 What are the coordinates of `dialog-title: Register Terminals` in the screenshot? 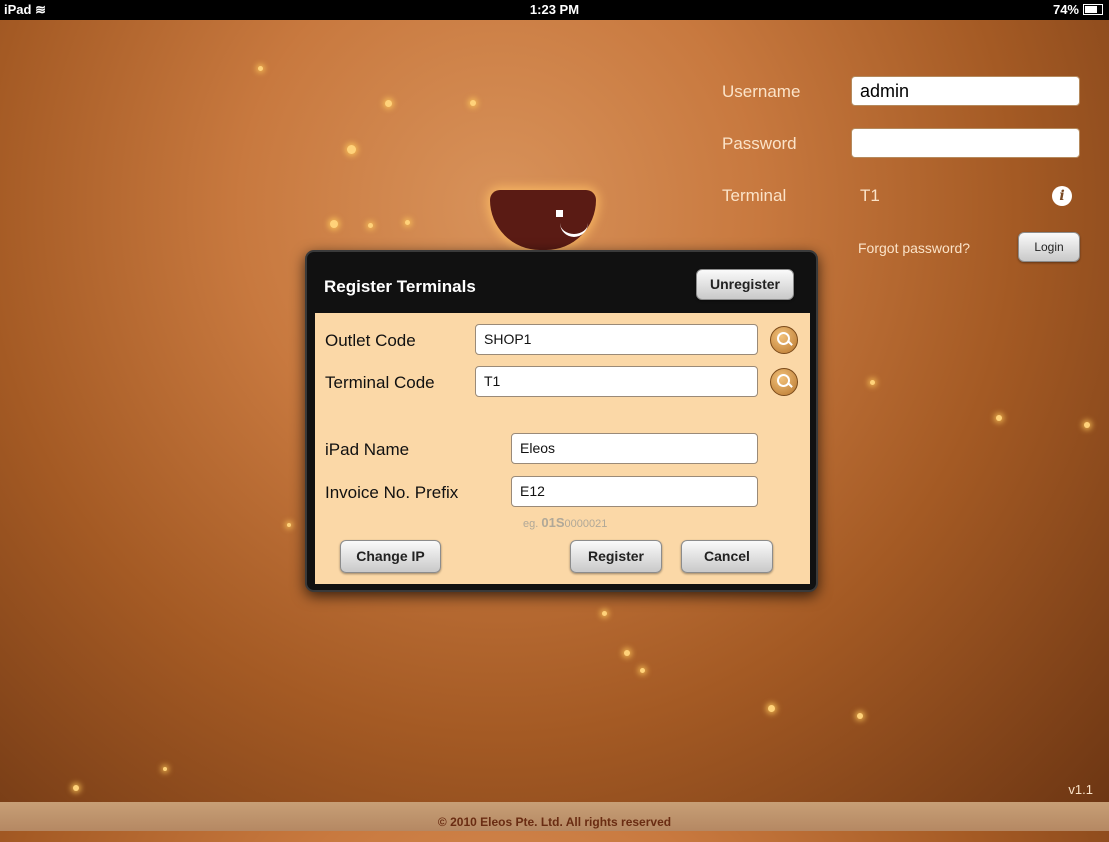 It's located at (400, 286).